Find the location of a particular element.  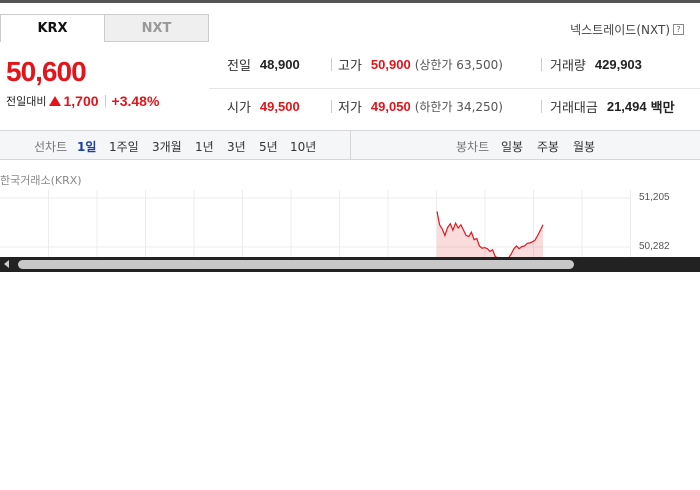

stat-value: 49,500 is located at coordinates (279, 106).